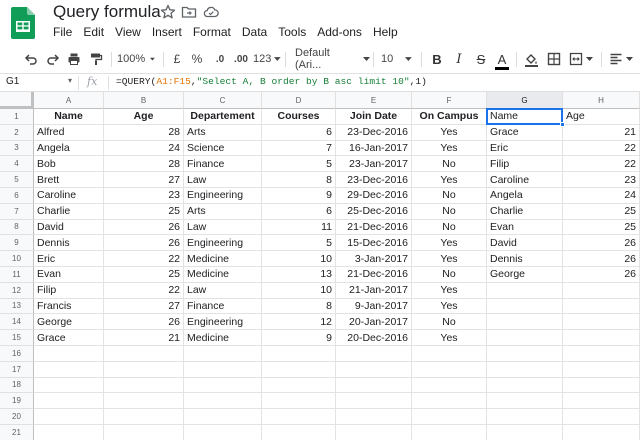 This screenshot has width=640, height=440. I want to click on print-icon, so click(74, 59).